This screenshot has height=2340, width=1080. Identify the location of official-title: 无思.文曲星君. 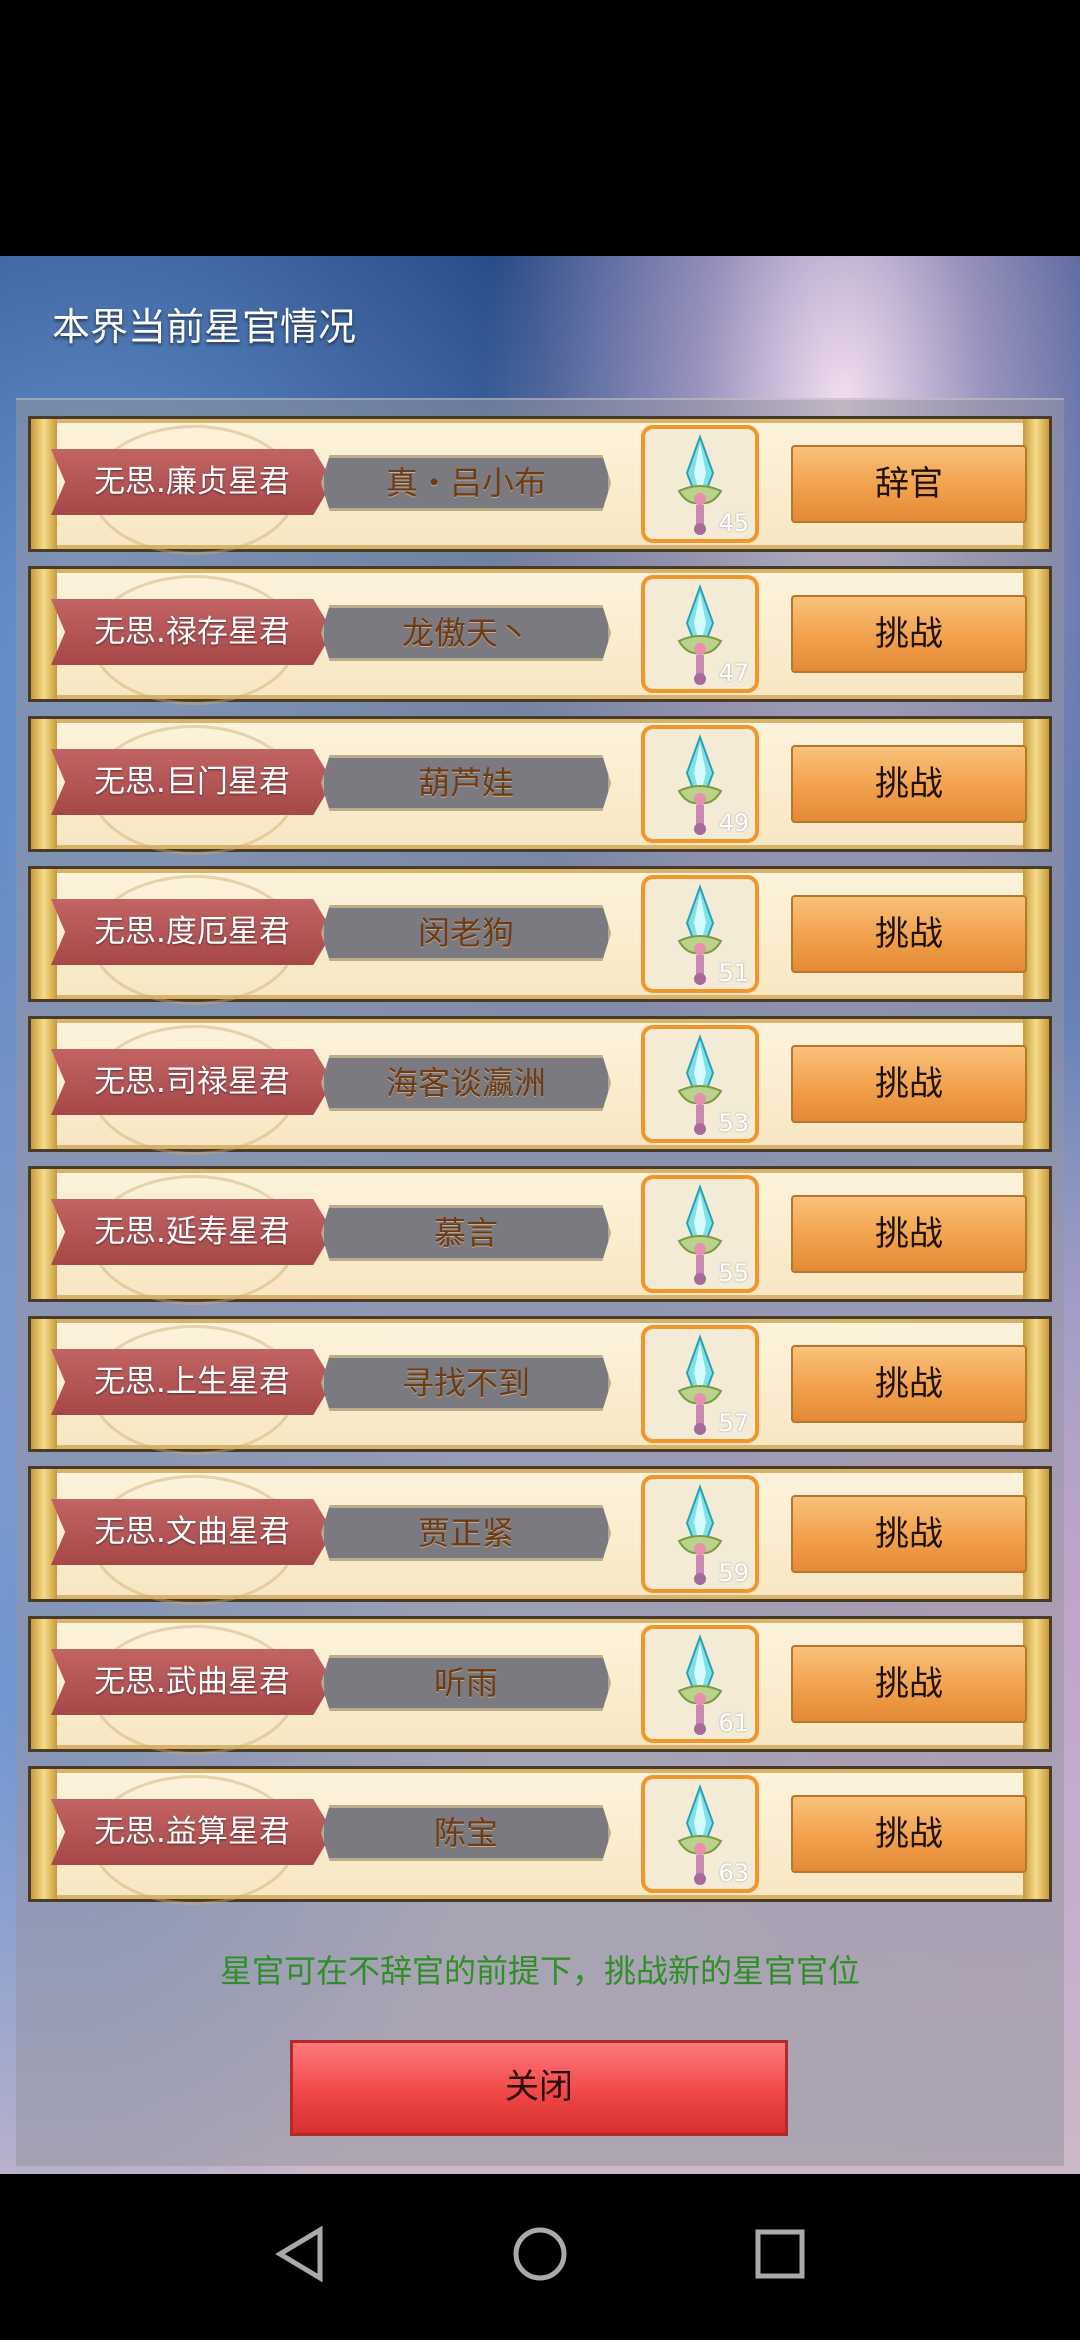
(192, 1532).